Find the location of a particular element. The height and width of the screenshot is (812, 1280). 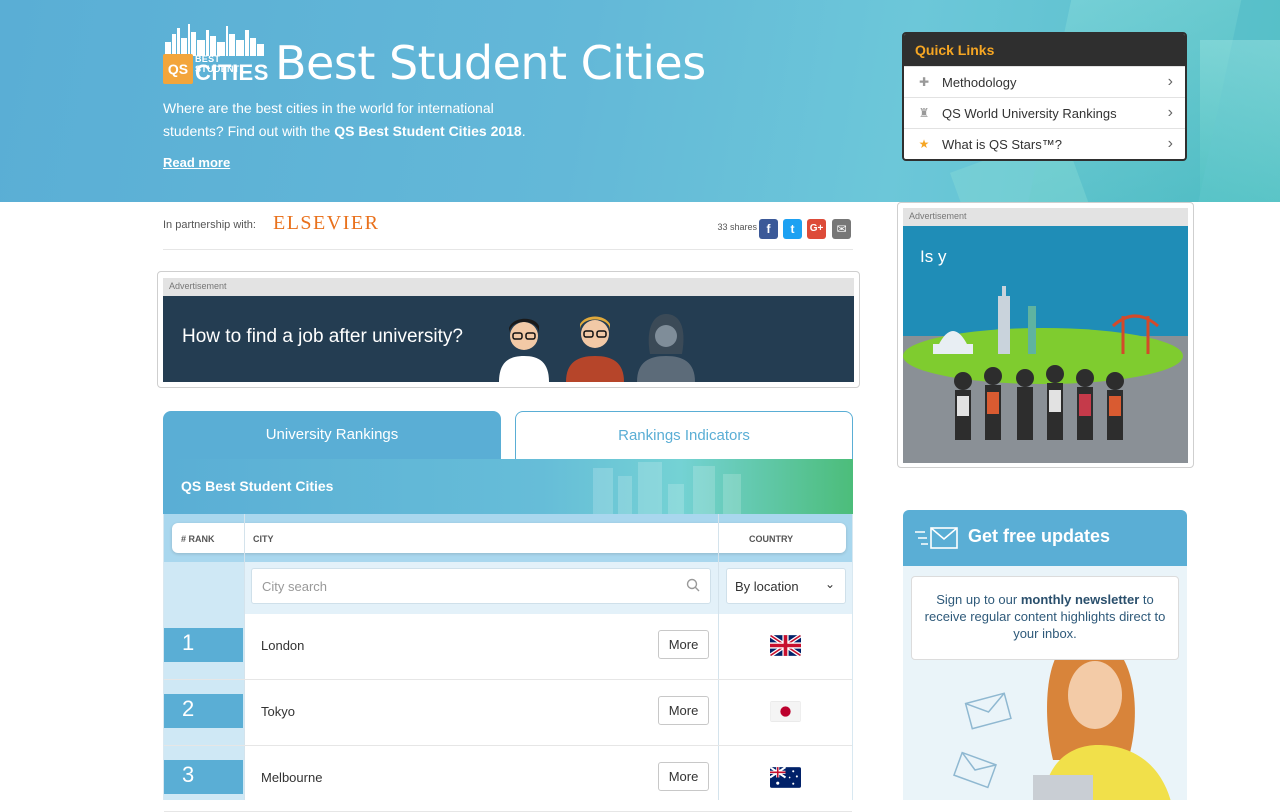

ad-headline: How to find a job after university? is located at coordinates (322, 336).